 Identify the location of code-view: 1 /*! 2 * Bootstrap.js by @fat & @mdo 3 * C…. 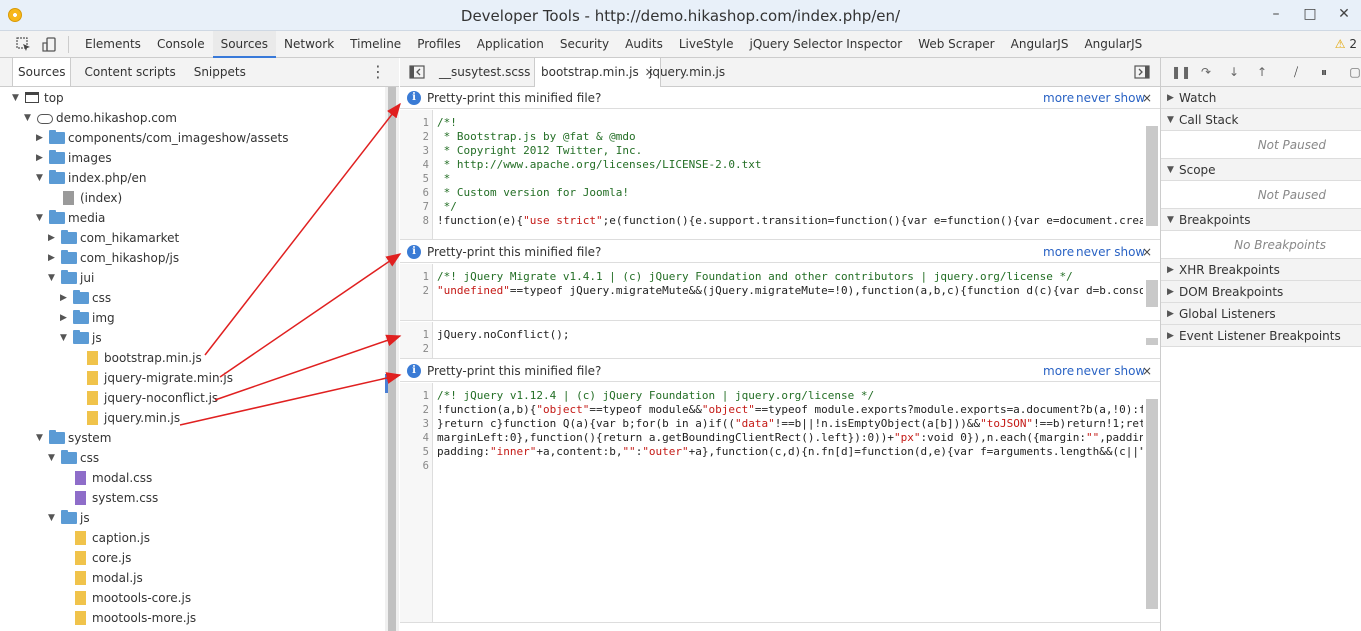
(780, 175).